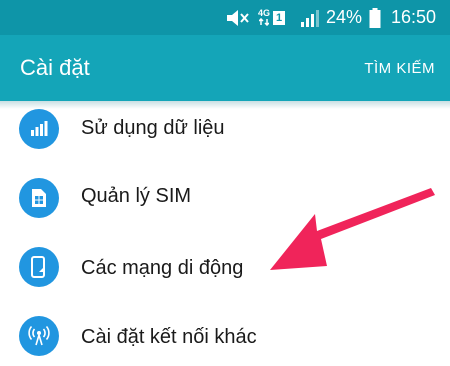 This screenshot has width=450, height=366. I want to click on battery-icon, so click(376, 17).